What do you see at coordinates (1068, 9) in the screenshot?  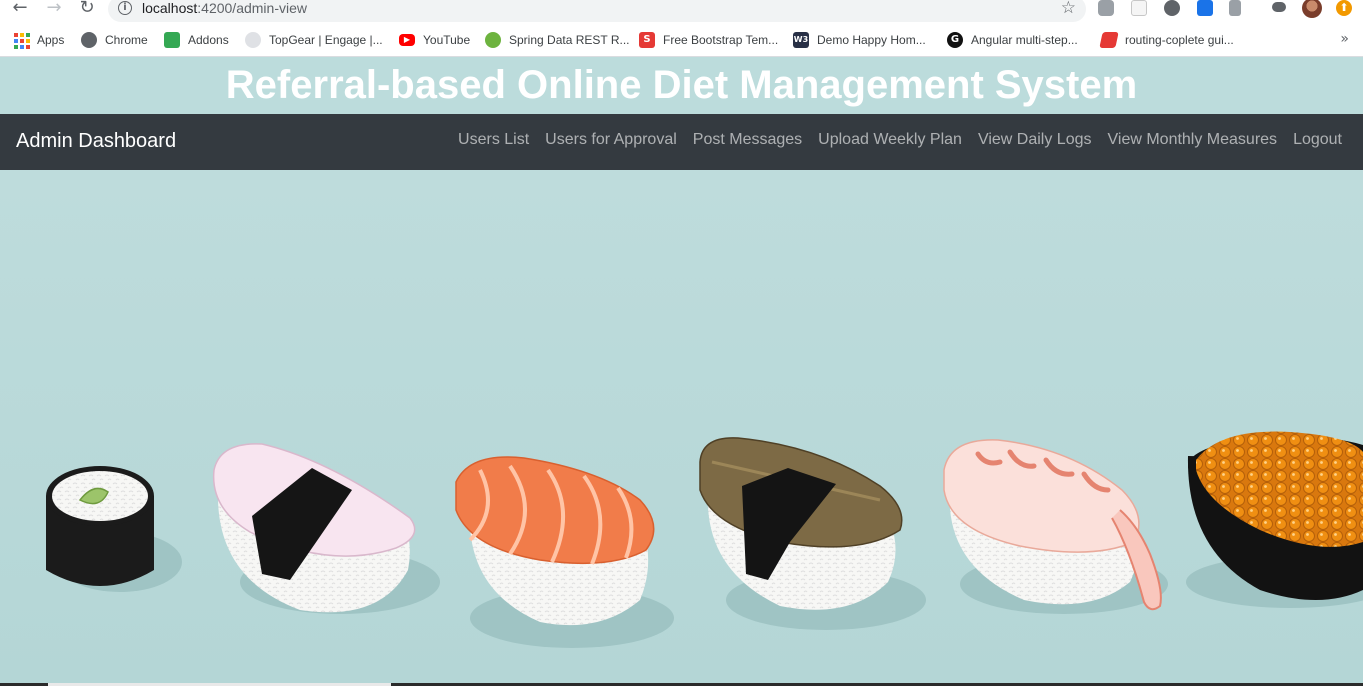 I see `bookmark-star-icon: ☆` at bounding box center [1068, 9].